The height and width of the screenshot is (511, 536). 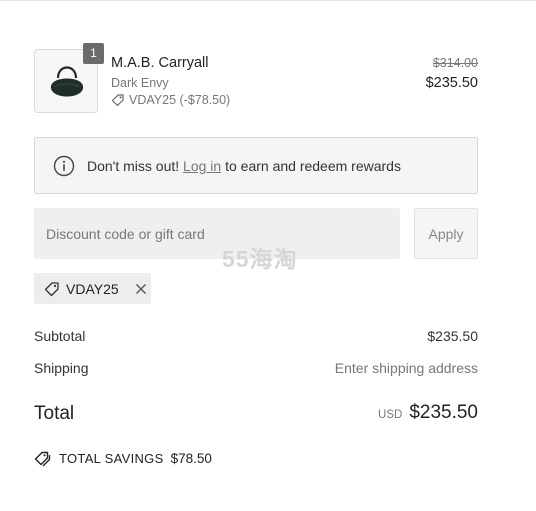 What do you see at coordinates (54, 413) in the screenshot?
I see `total-label: Total` at bounding box center [54, 413].